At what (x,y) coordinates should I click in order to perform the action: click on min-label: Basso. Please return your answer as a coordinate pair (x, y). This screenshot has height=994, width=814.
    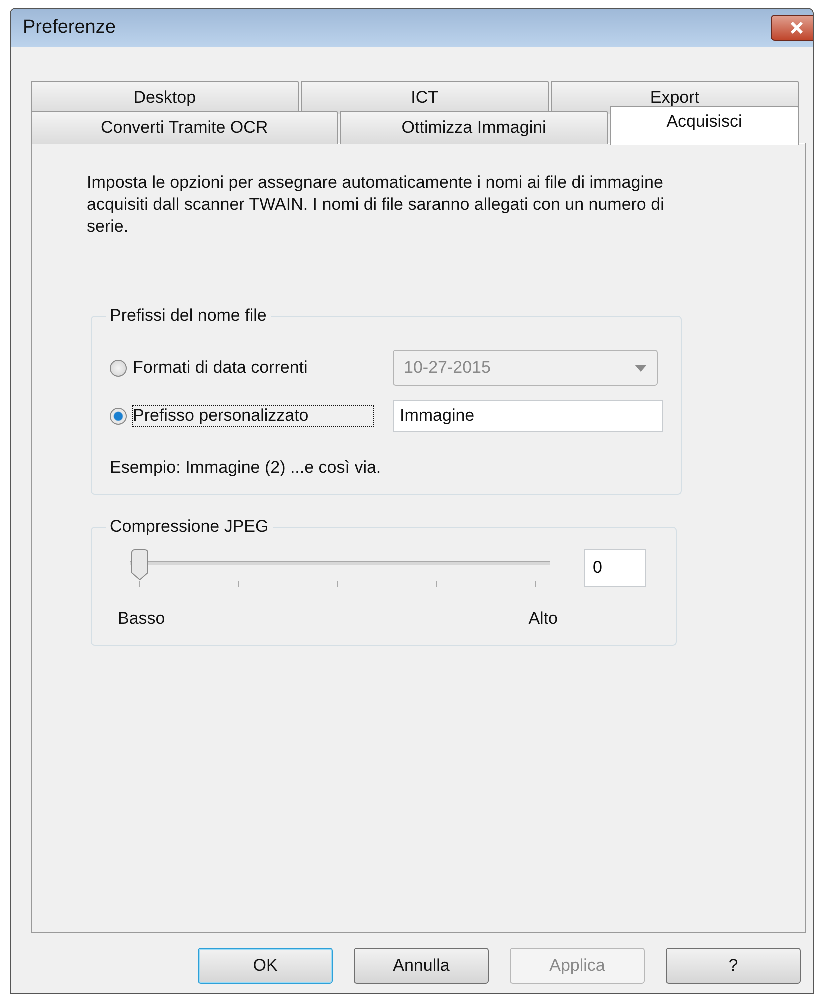
    Looking at the image, I should click on (142, 619).